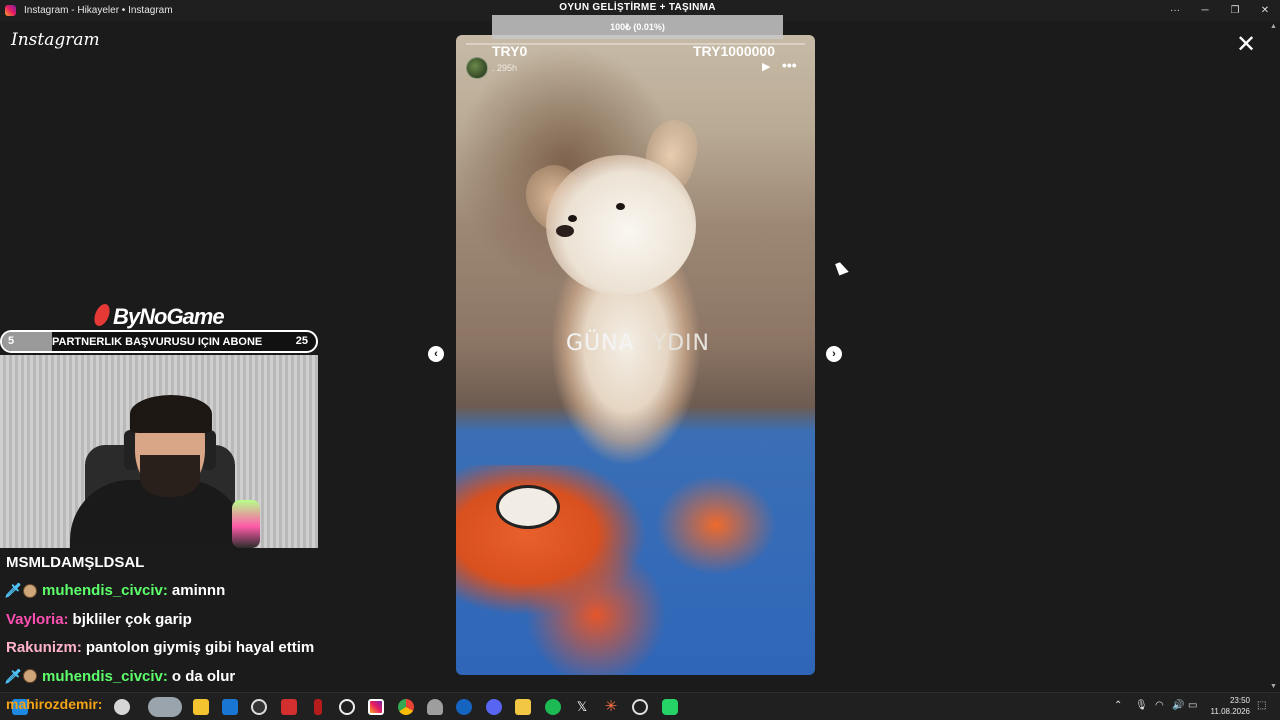 The height and width of the screenshot is (720, 1280). I want to click on sub-goal-current: 5, so click(11, 341).